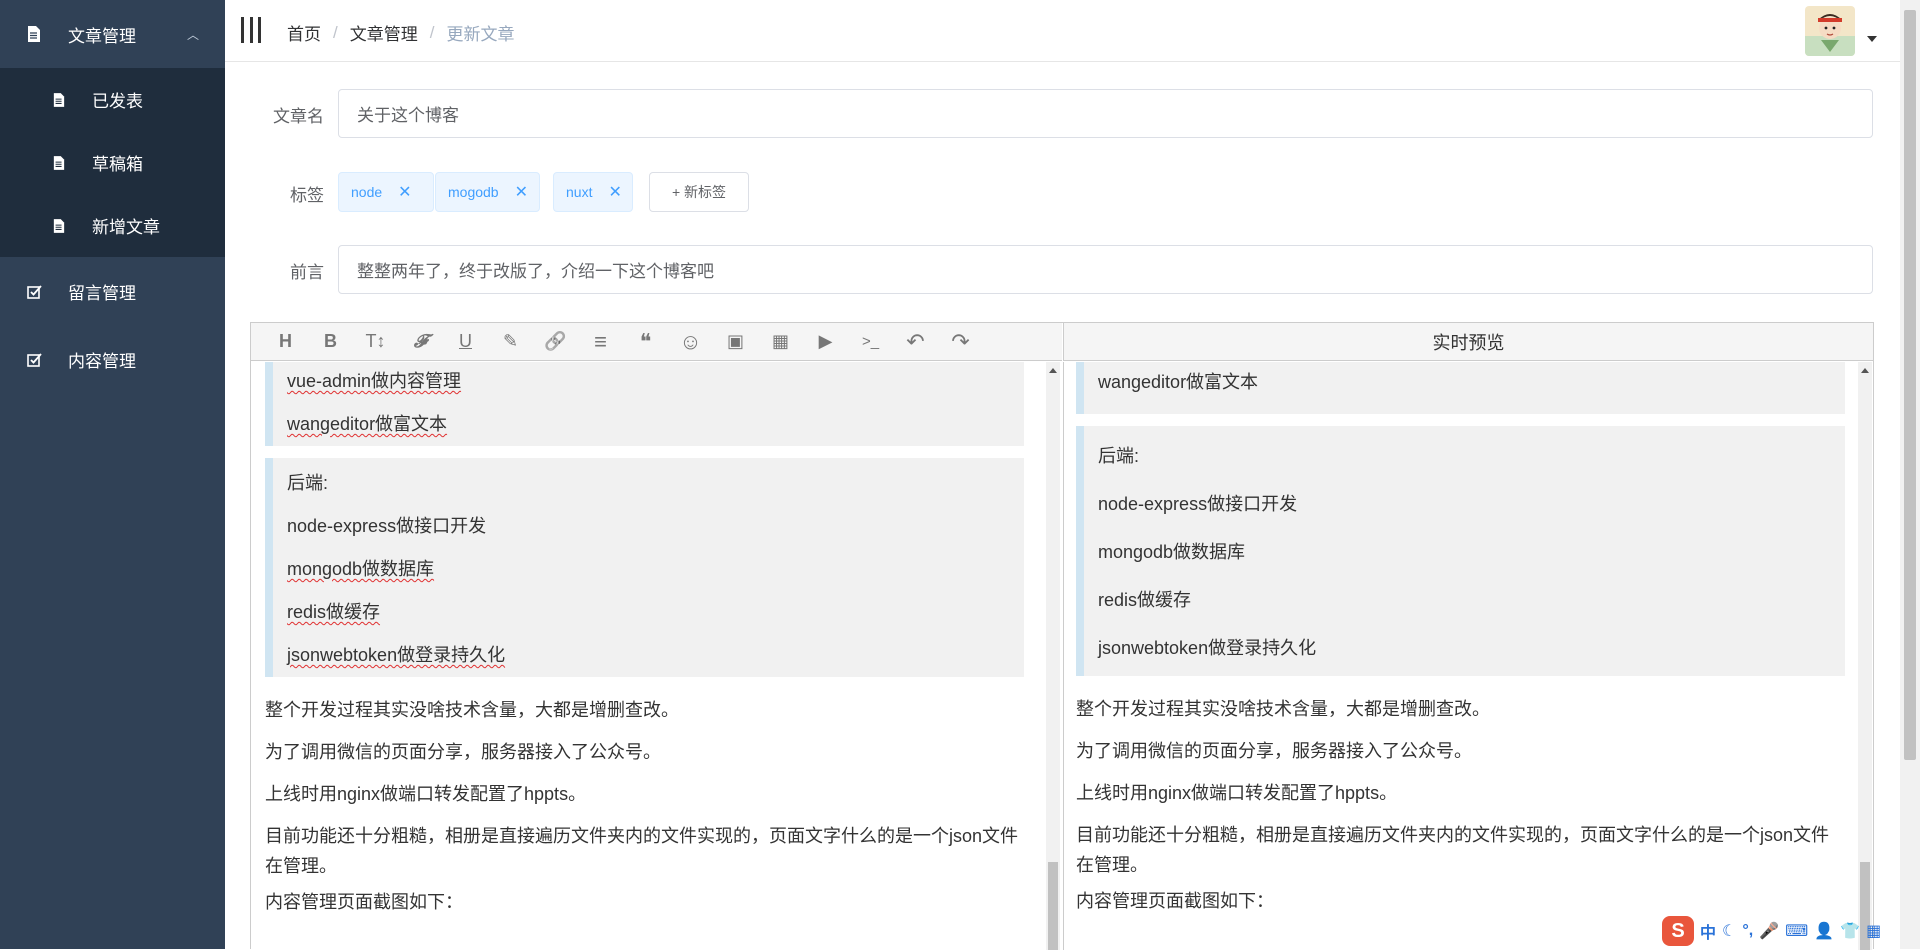 The width and height of the screenshot is (1920, 950). I want to click on tag-label: node, so click(367, 192).